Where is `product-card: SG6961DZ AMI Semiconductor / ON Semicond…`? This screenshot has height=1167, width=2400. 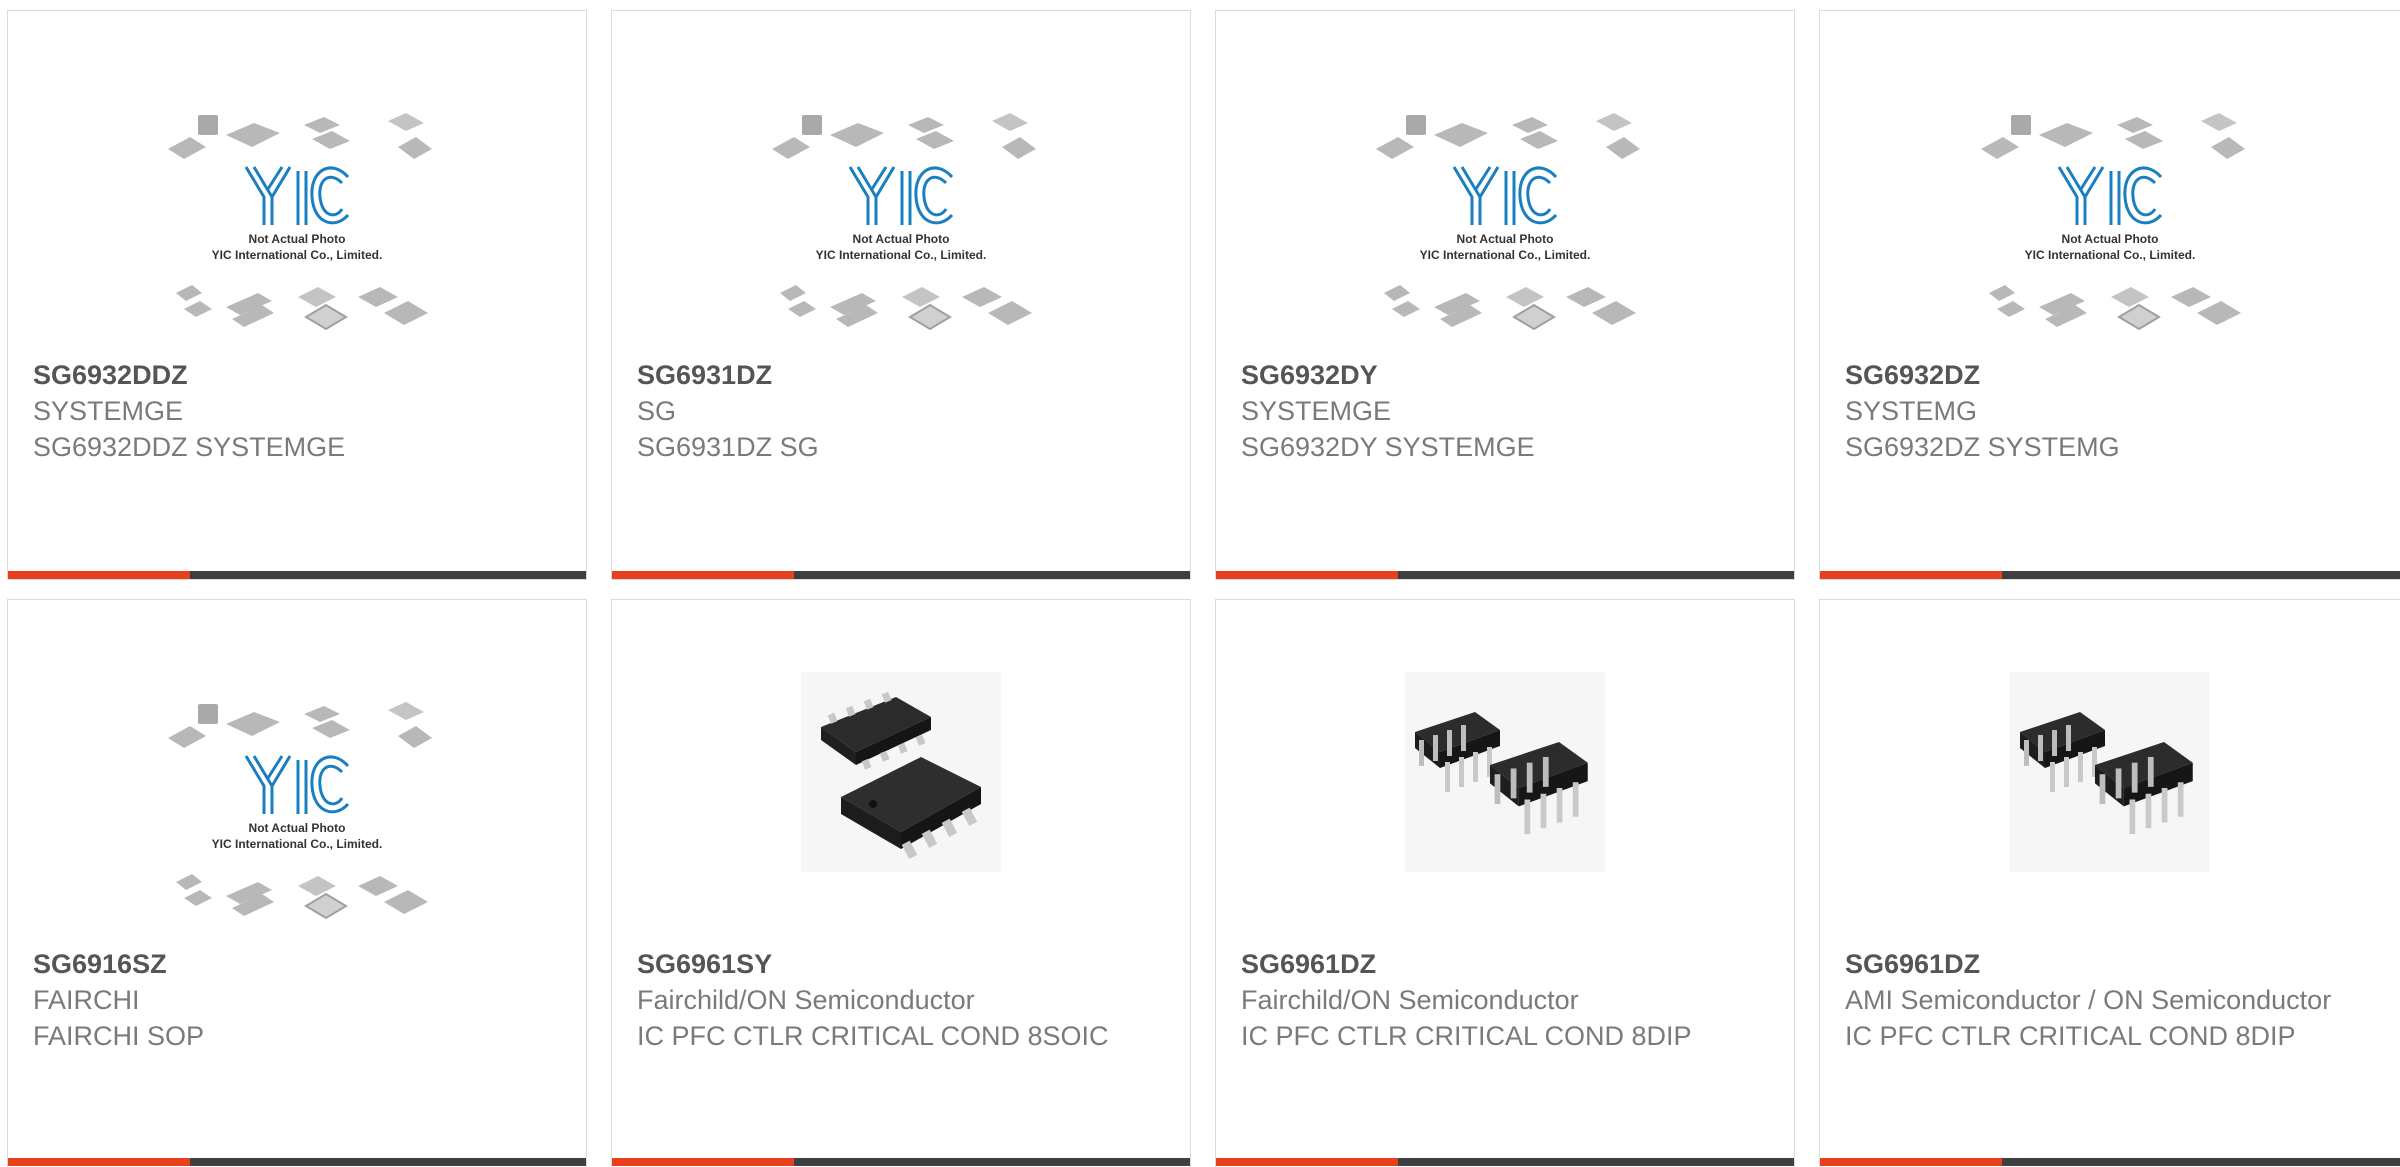 product-card: SG6961DZ AMI Semiconductor / ON Semicond… is located at coordinates (2109, 883).